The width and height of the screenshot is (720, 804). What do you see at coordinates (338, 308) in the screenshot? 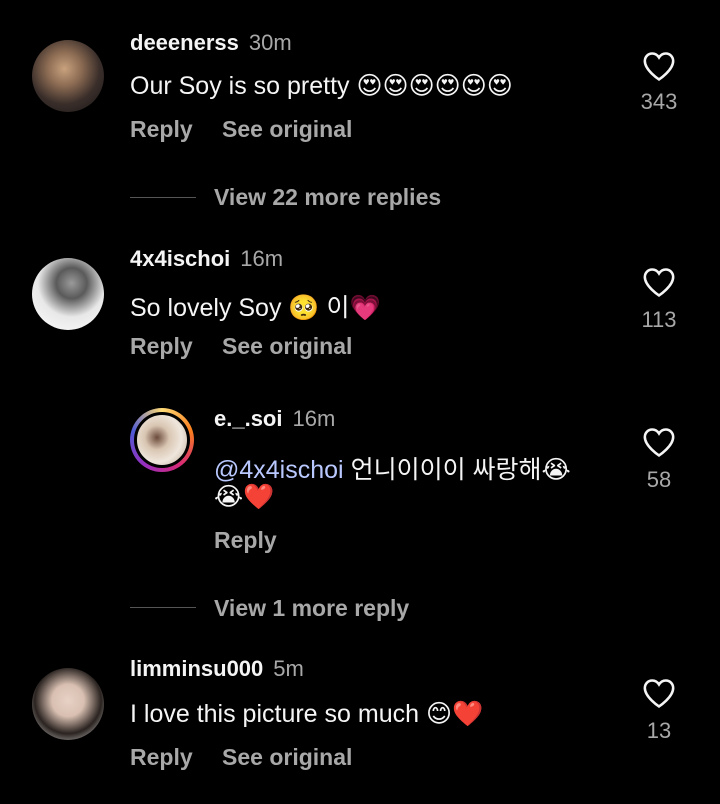
I see `comment-body-suffix: 이` at bounding box center [338, 308].